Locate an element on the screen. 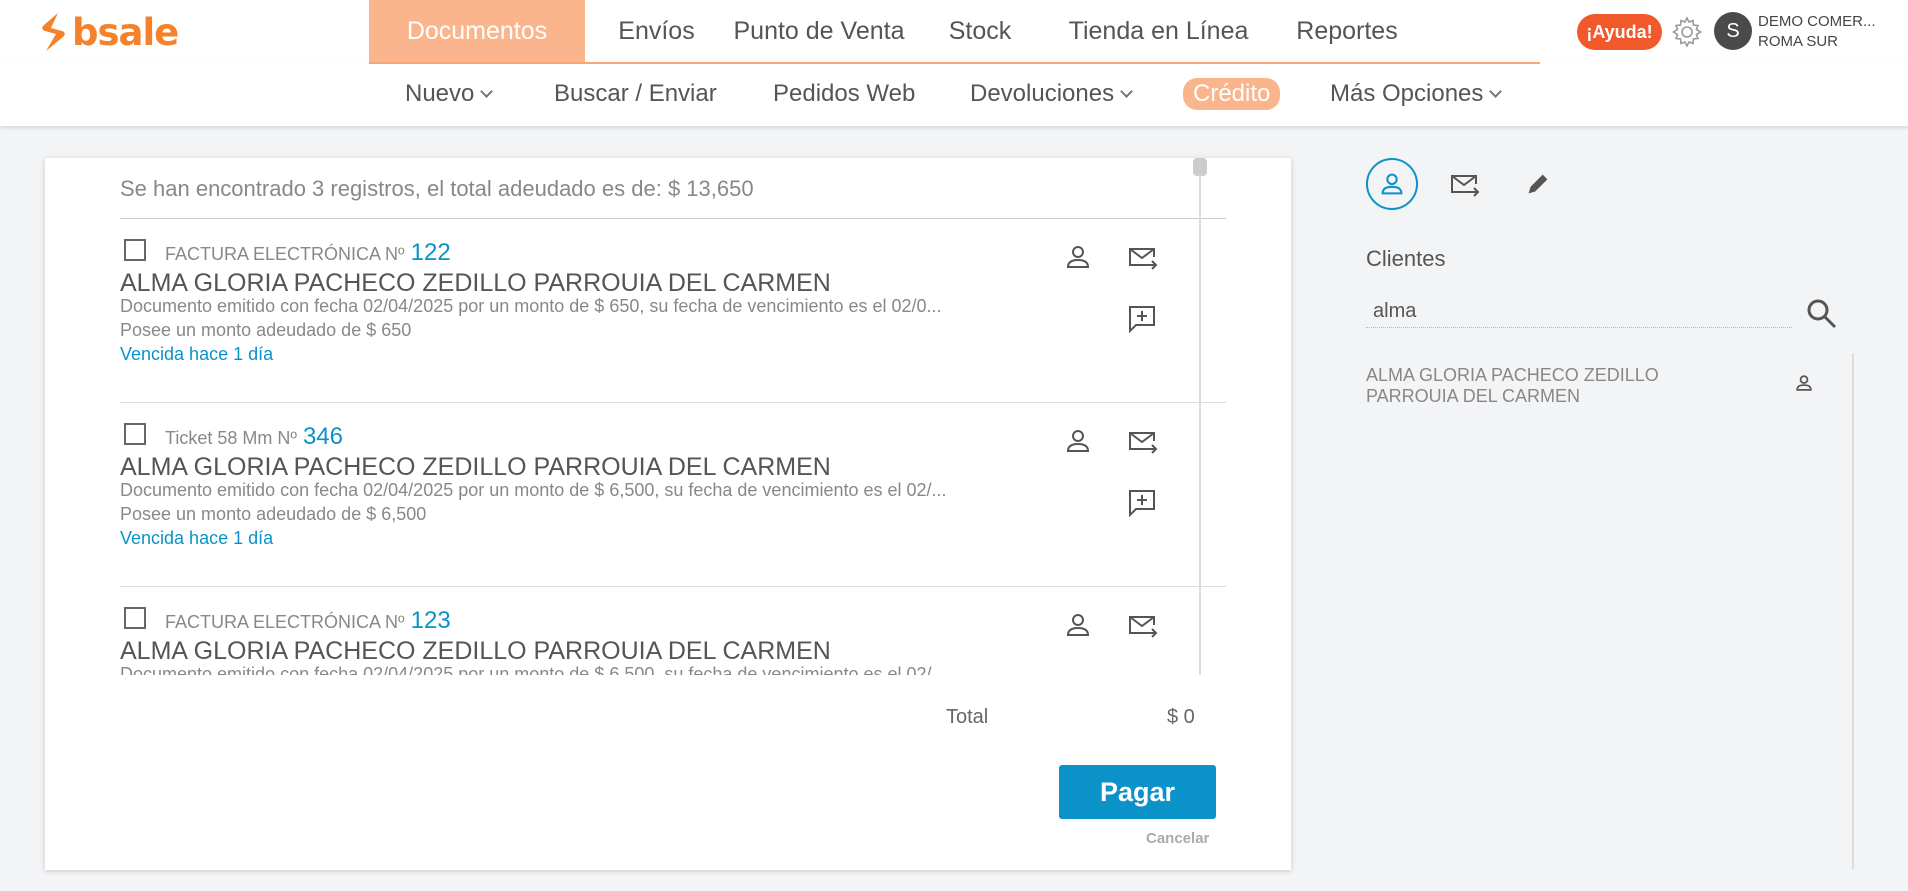  total-label: Total is located at coordinates (967, 717).